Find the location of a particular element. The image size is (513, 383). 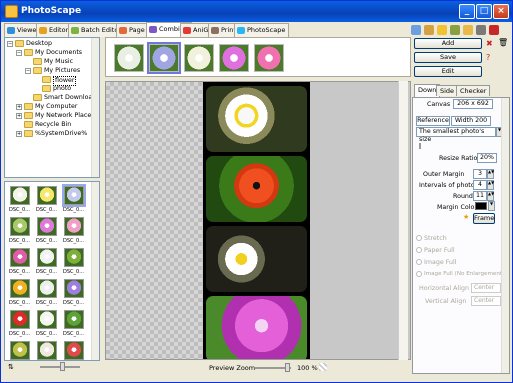

checker-toggle-icon is located at coordinates (323, 367).